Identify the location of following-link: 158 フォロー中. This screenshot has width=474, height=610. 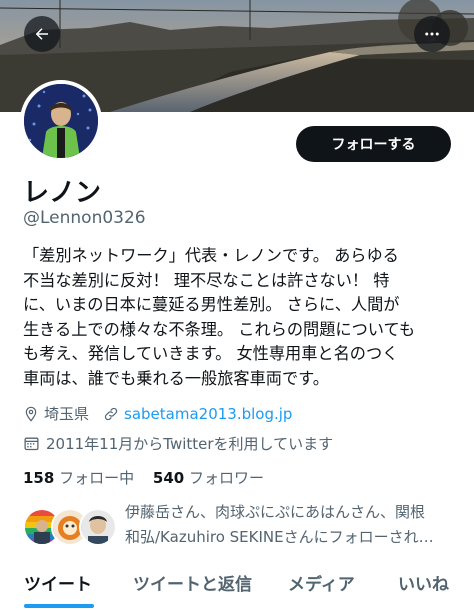
(88, 478).